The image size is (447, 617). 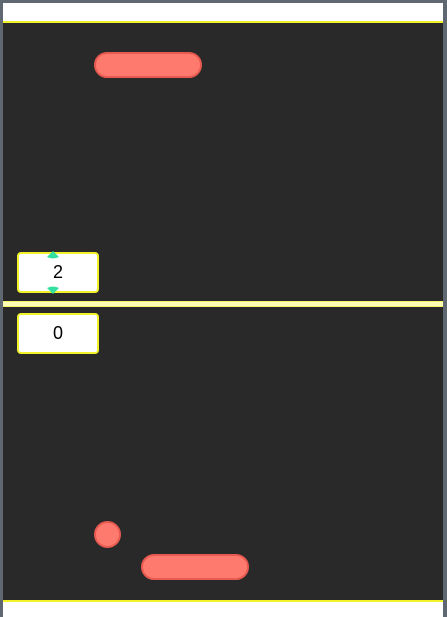 What do you see at coordinates (53, 290) in the screenshot?
I see `caret-down-icon` at bounding box center [53, 290].